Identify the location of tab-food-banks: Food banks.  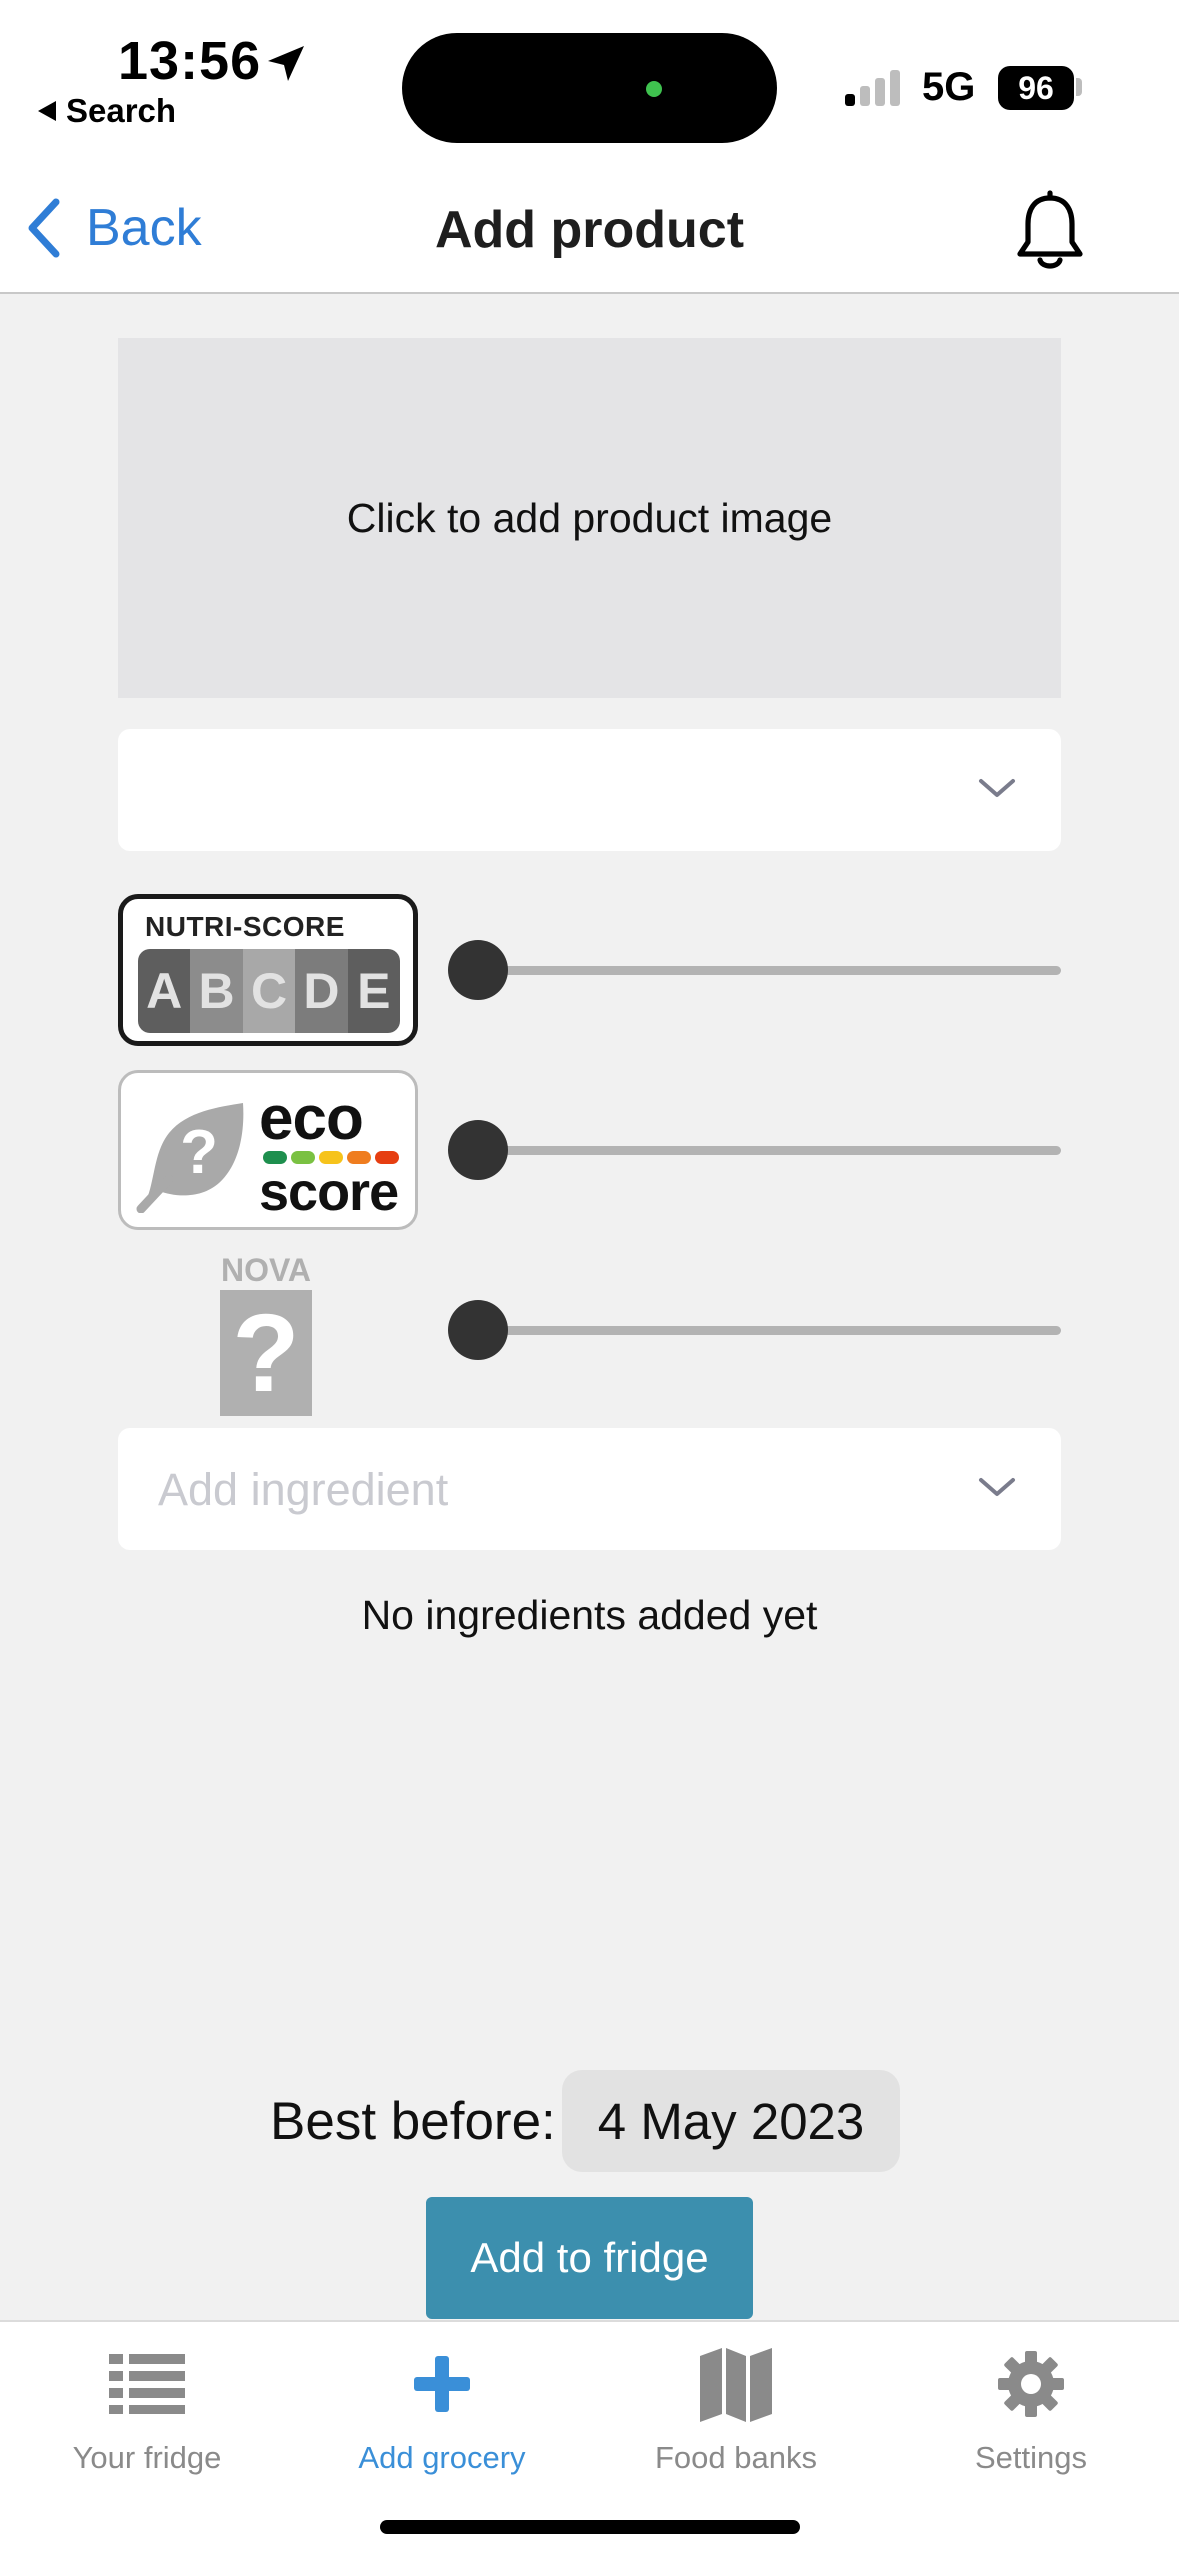
(736, 2411).